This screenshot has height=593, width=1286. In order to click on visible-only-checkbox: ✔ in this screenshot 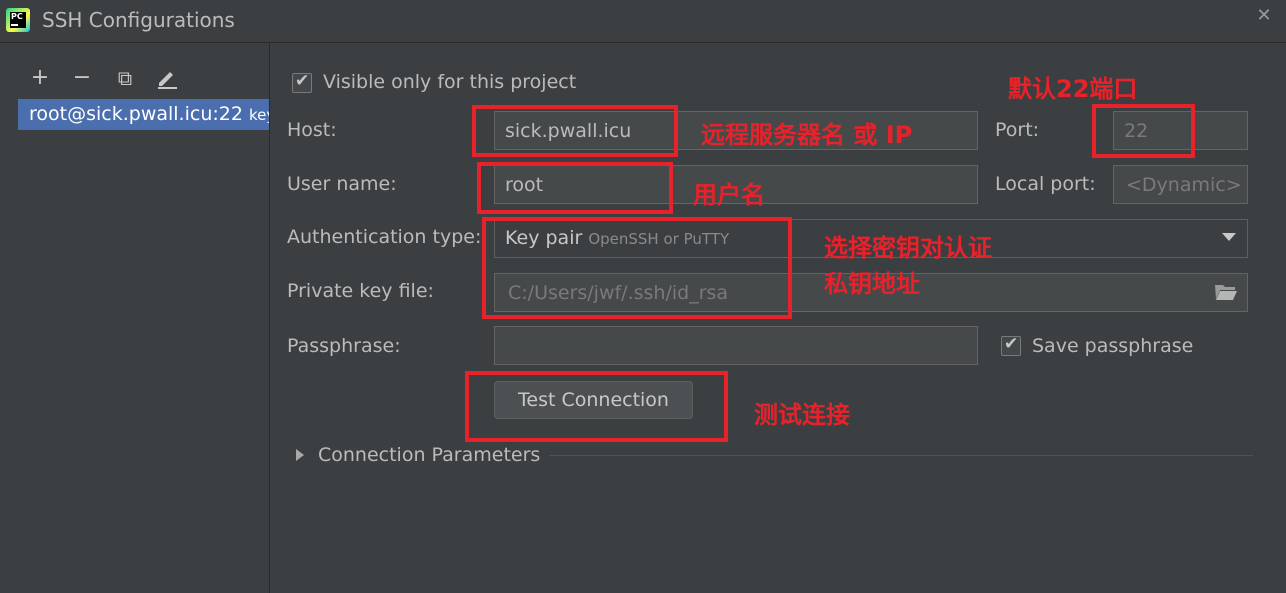, I will do `click(302, 82)`.